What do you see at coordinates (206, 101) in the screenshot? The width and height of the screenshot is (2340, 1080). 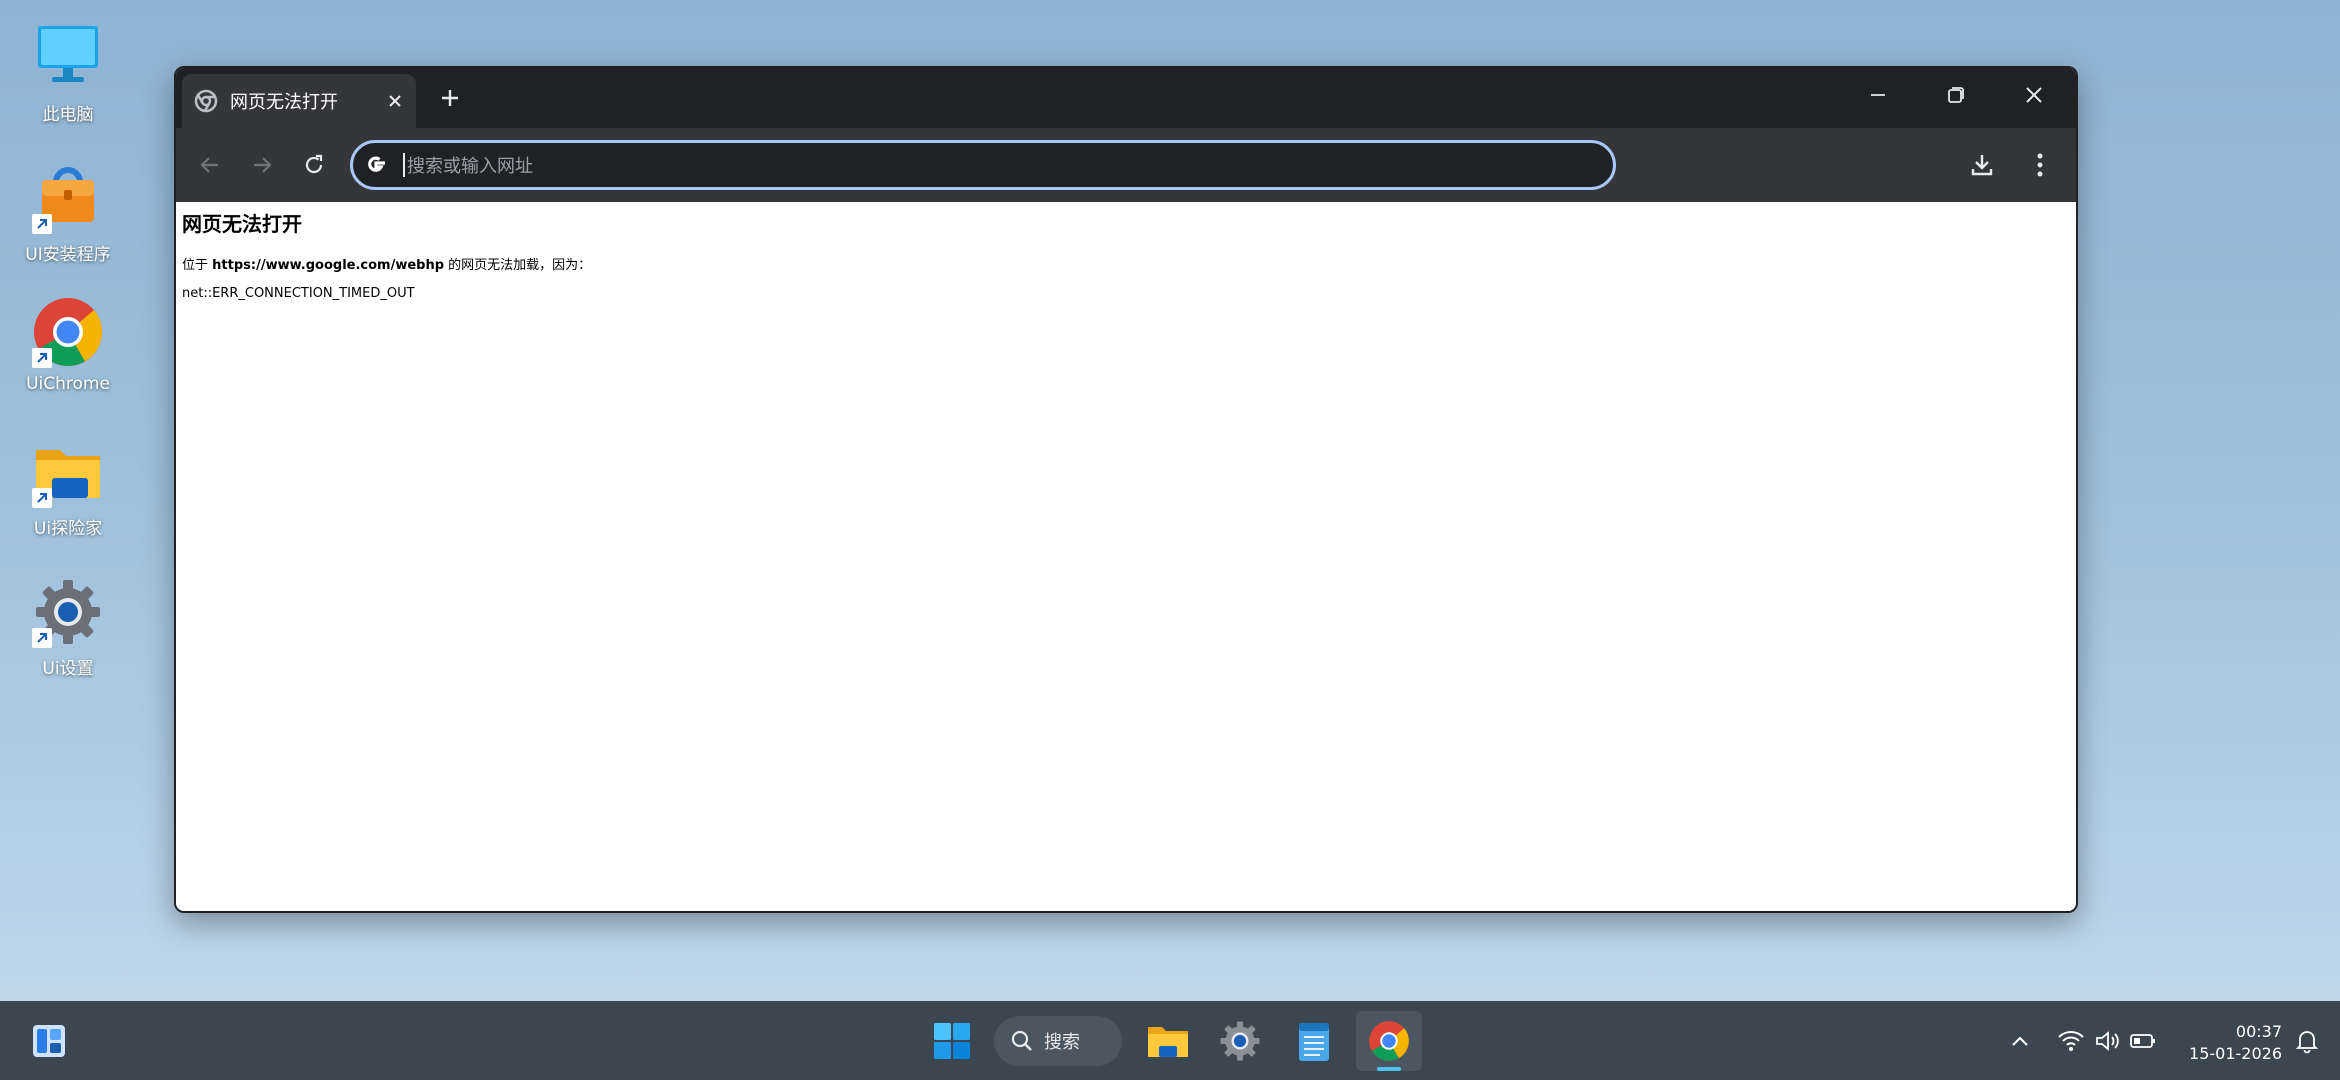 I see `chrome-tab-icon` at bounding box center [206, 101].